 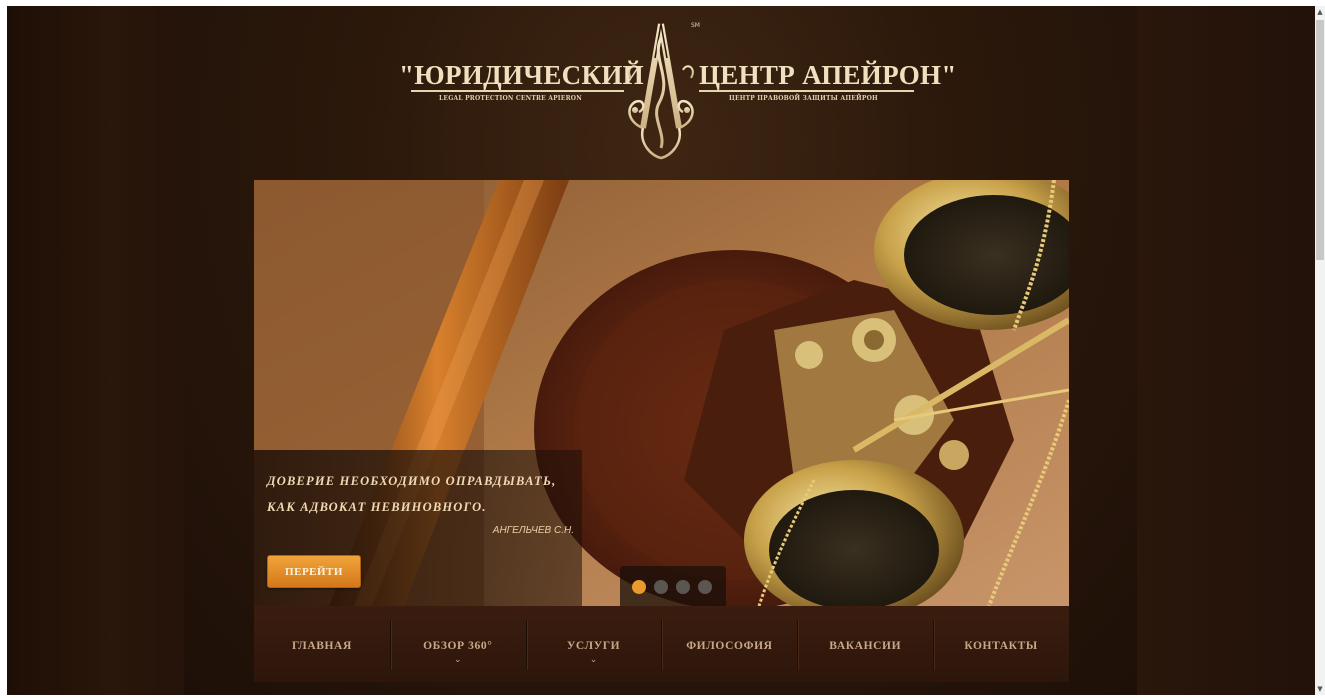 What do you see at coordinates (521, 75) in the screenshot?
I see `logo-title-left: "ЮРИДИЧЕСКИЙ` at bounding box center [521, 75].